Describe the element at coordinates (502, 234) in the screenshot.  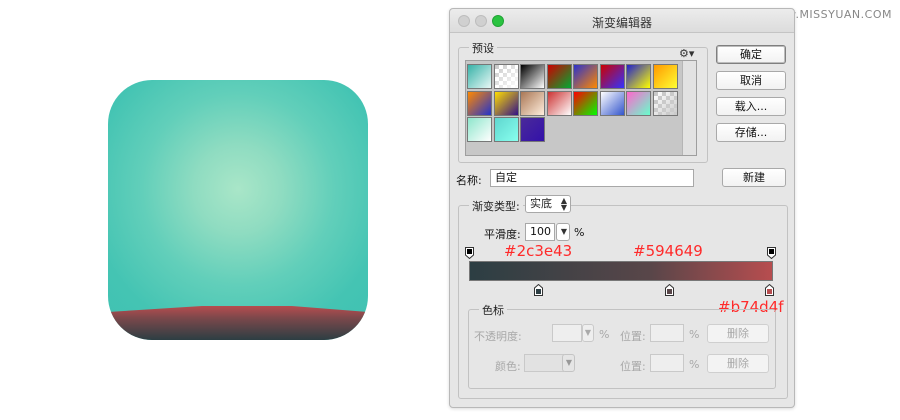
I see `smoothness-label: 平滑度:` at that location.